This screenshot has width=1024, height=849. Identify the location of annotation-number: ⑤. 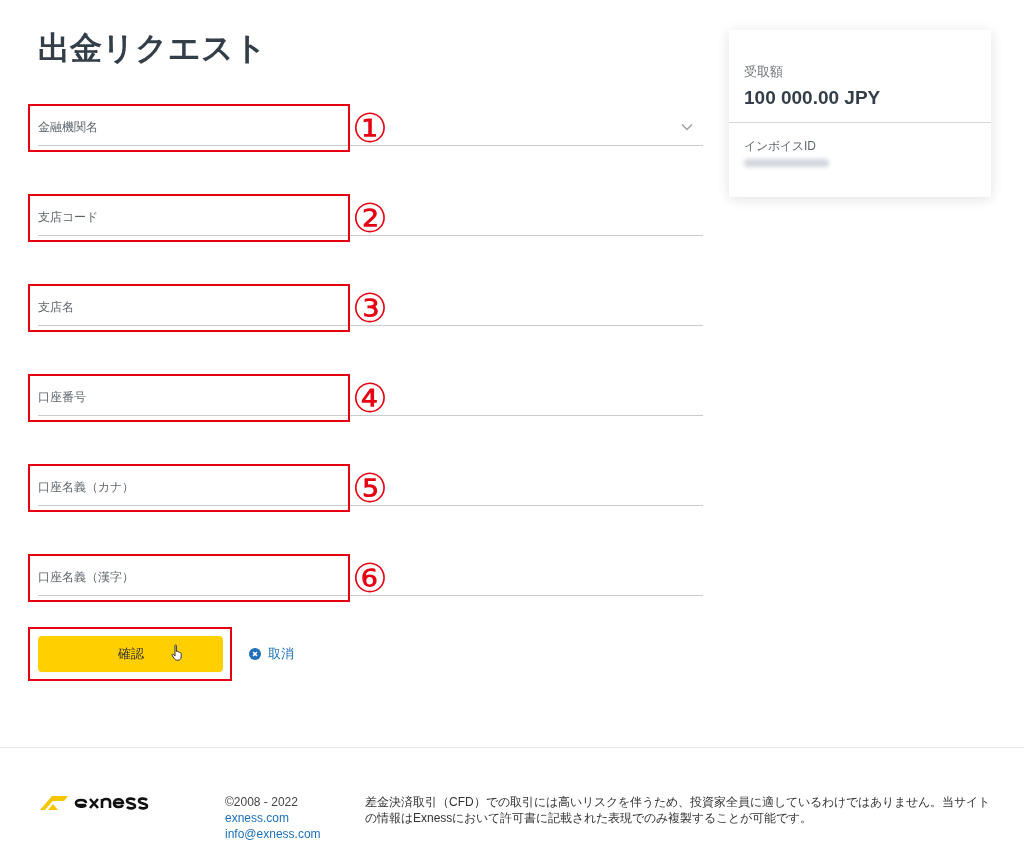
(370, 488).